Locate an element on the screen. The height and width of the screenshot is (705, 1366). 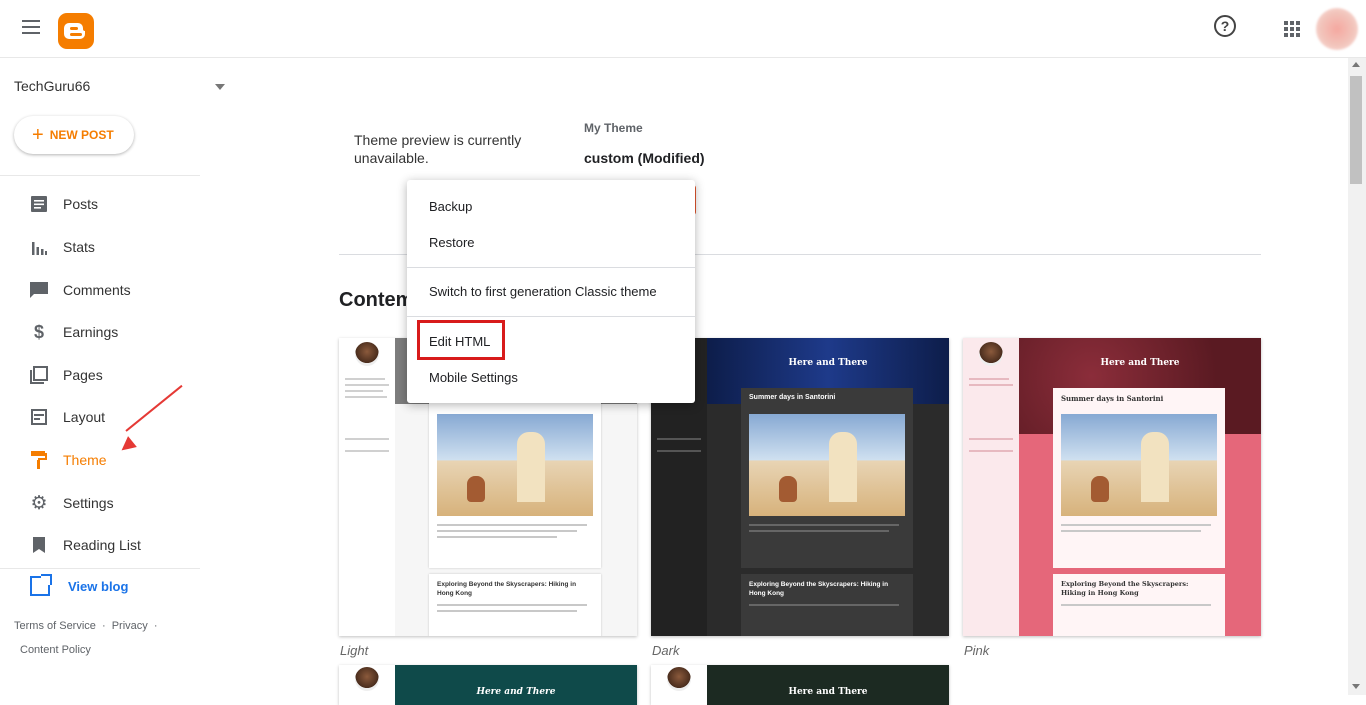
stats-icon is located at coordinates (39, 247).